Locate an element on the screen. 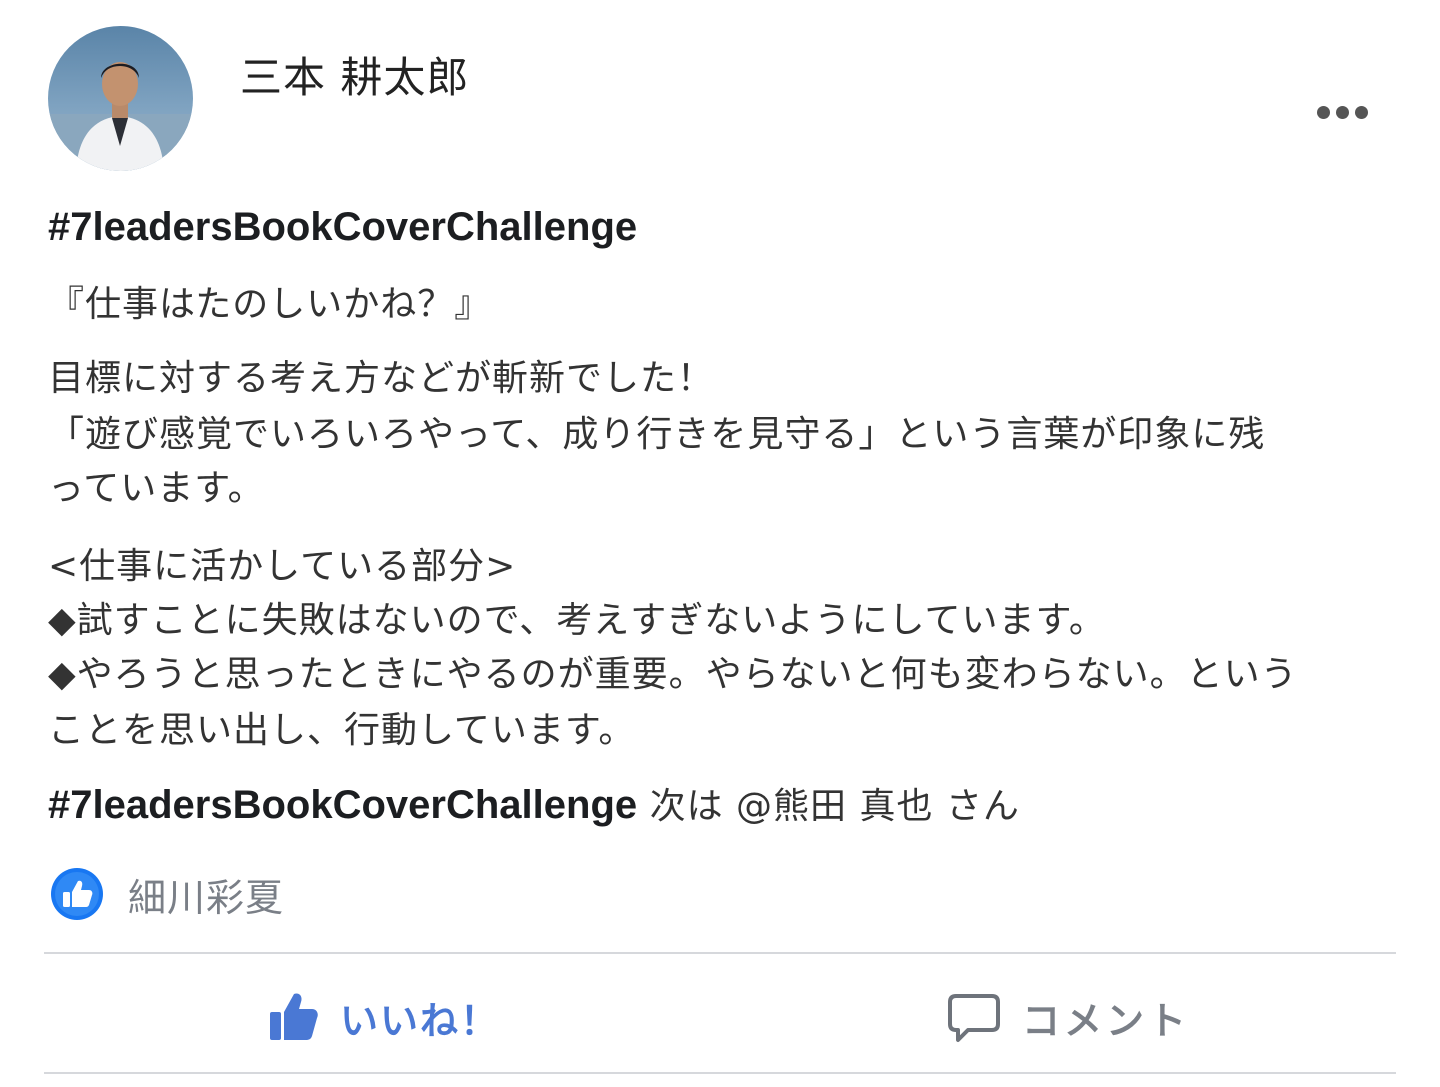  closing-suffix: さん is located at coordinates (976, 806).